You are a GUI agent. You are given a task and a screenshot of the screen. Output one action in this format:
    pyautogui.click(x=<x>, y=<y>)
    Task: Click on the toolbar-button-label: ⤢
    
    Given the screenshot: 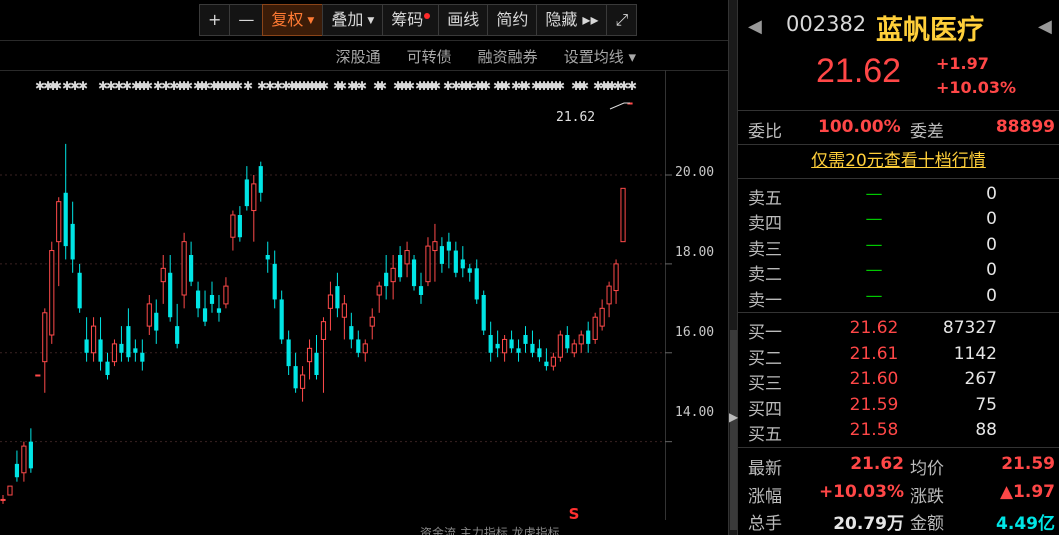 What is the action you would take?
    pyautogui.click(x=622, y=19)
    